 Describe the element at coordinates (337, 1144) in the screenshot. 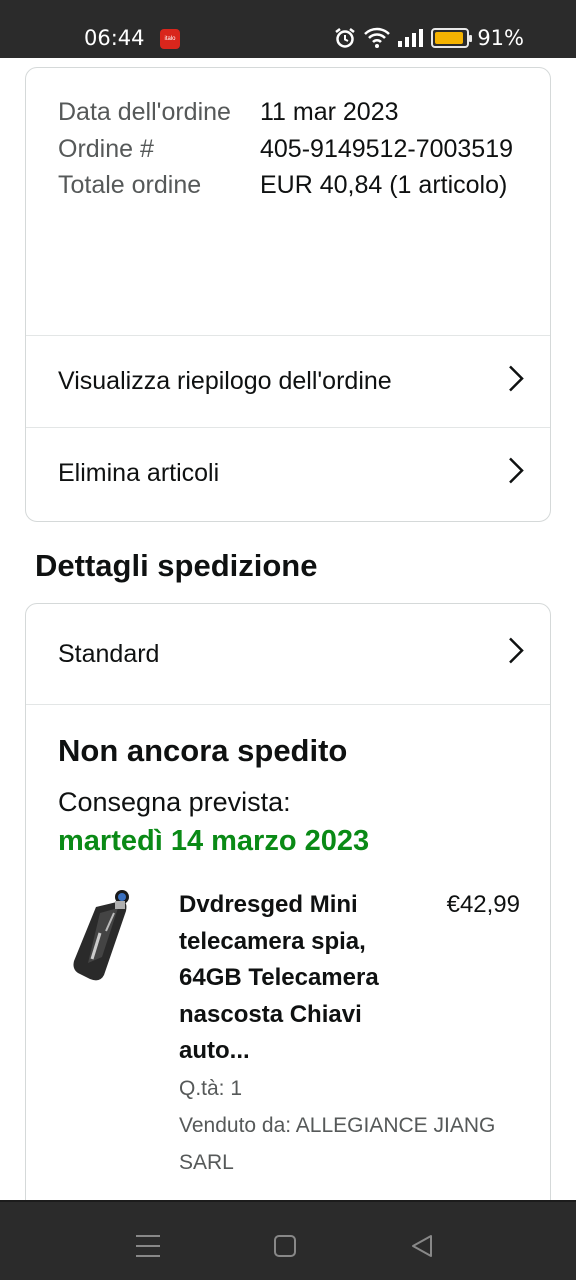

I see `product-seller: Venduto da: ALLEGIANCE JIANG SARL` at that location.